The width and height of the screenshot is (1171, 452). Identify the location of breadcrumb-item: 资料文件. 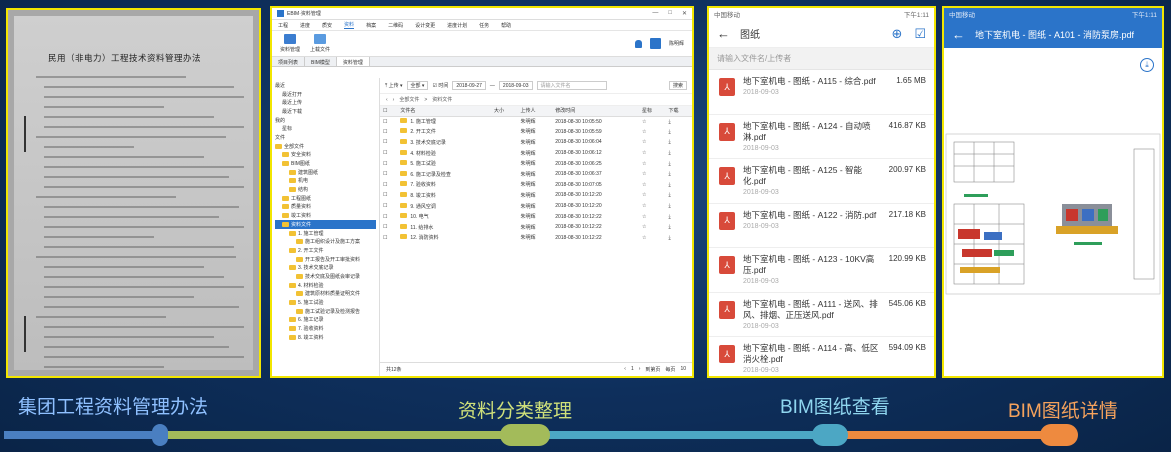
(442, 99).